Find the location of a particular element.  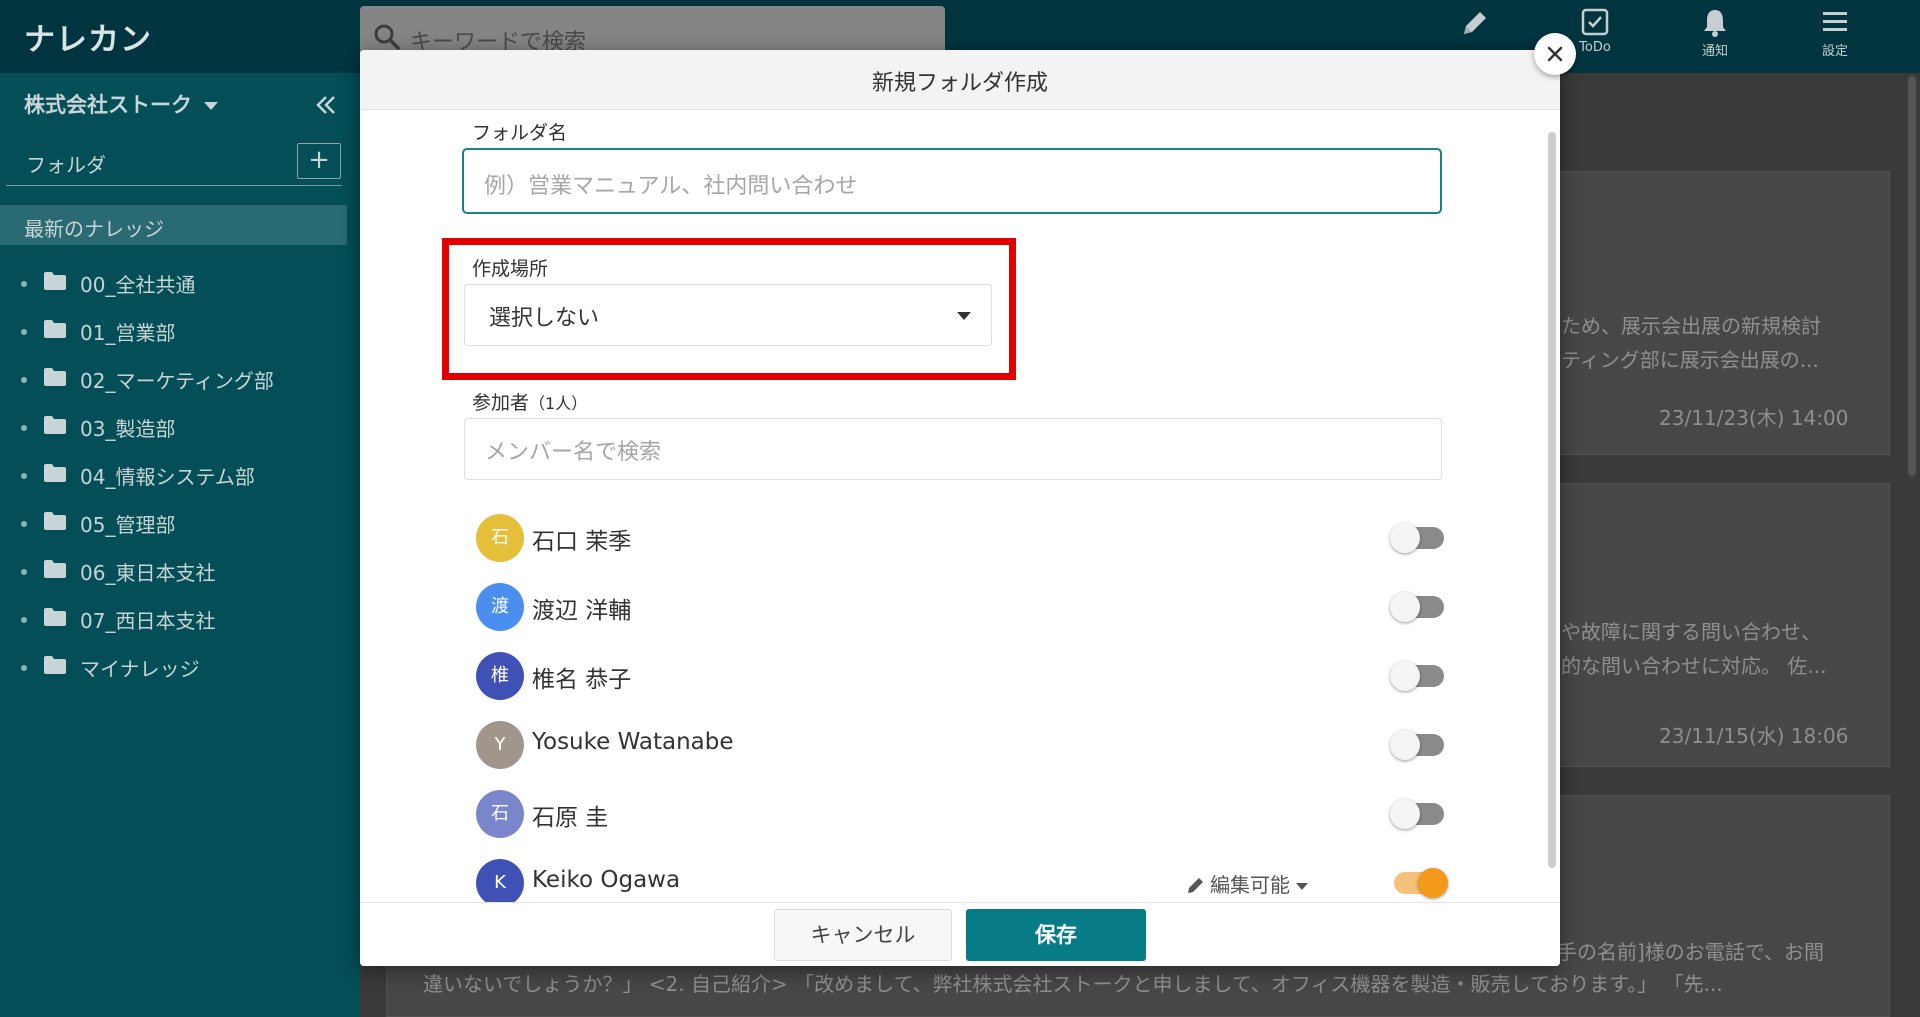

menu-icon is located at coordinates (1835, 21).